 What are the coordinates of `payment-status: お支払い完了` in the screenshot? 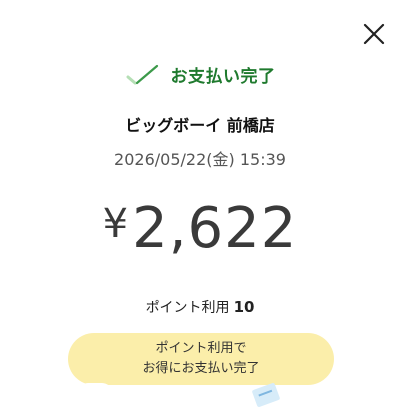 It's located at (200, 77).